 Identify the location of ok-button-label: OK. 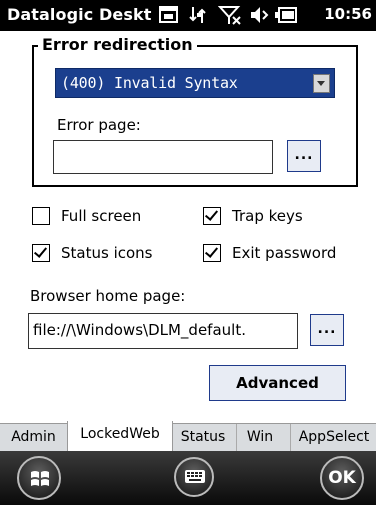
(342, 478).